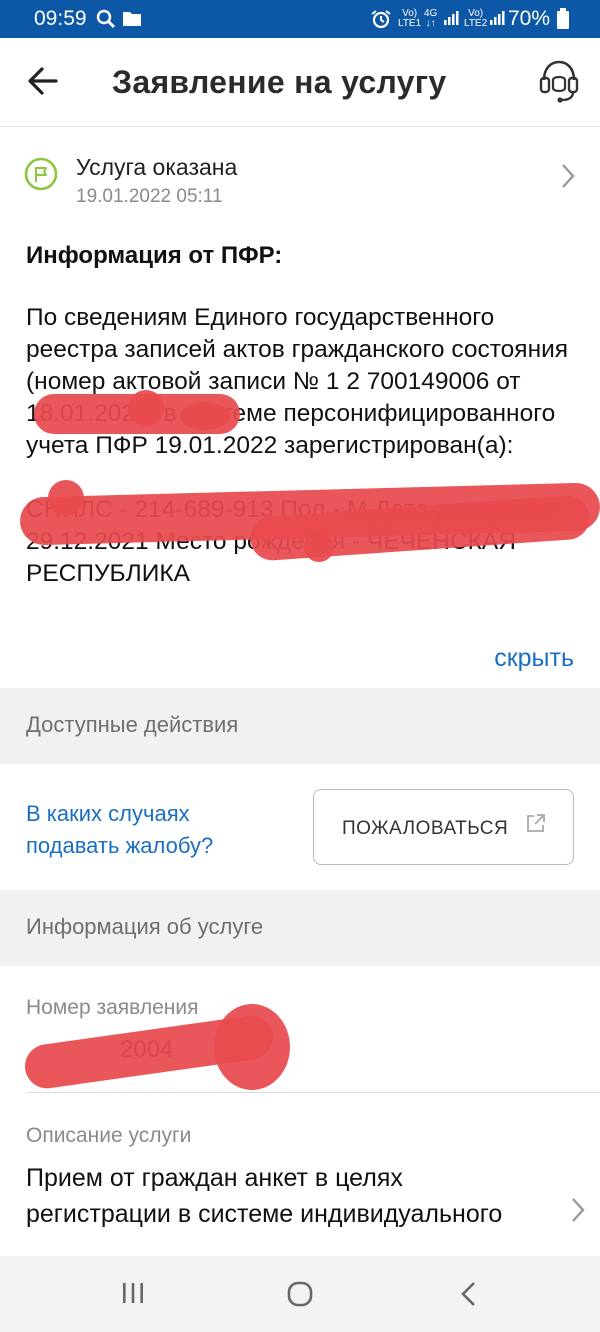 The height and width of the screenshot is (1332, 600). Describe the element at coordinates (60, 18) in the screenshot. I see `status-time: 09:59` at that location.